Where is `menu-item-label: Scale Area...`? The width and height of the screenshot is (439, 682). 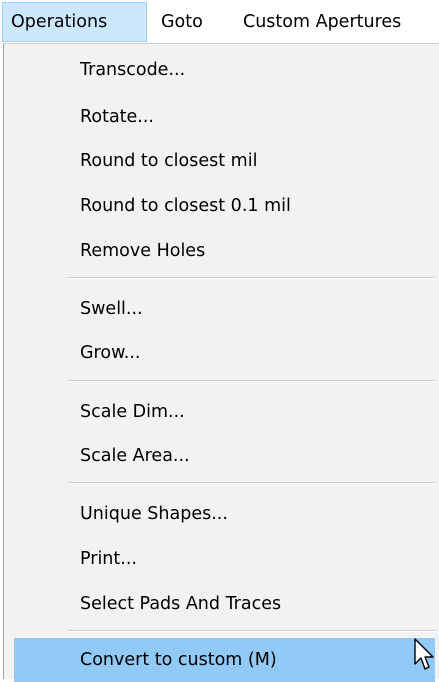 menu-item-label: Scale Area... is located at coordinates (135, 456).